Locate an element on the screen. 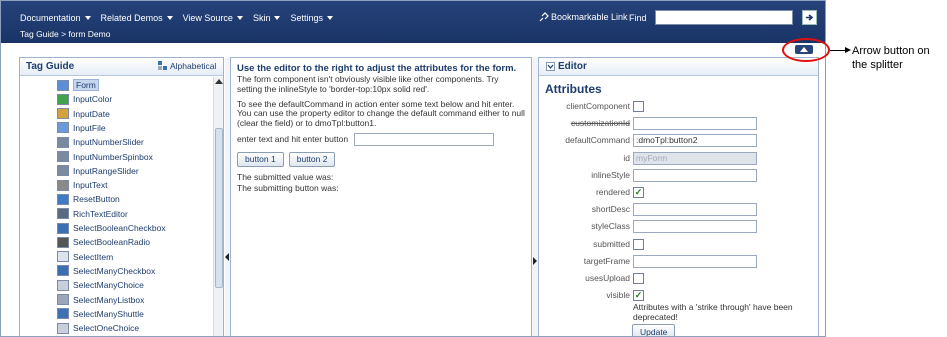 The image size is (947, 337). editor-toggle: Editor is located at coordinates (566, 66).